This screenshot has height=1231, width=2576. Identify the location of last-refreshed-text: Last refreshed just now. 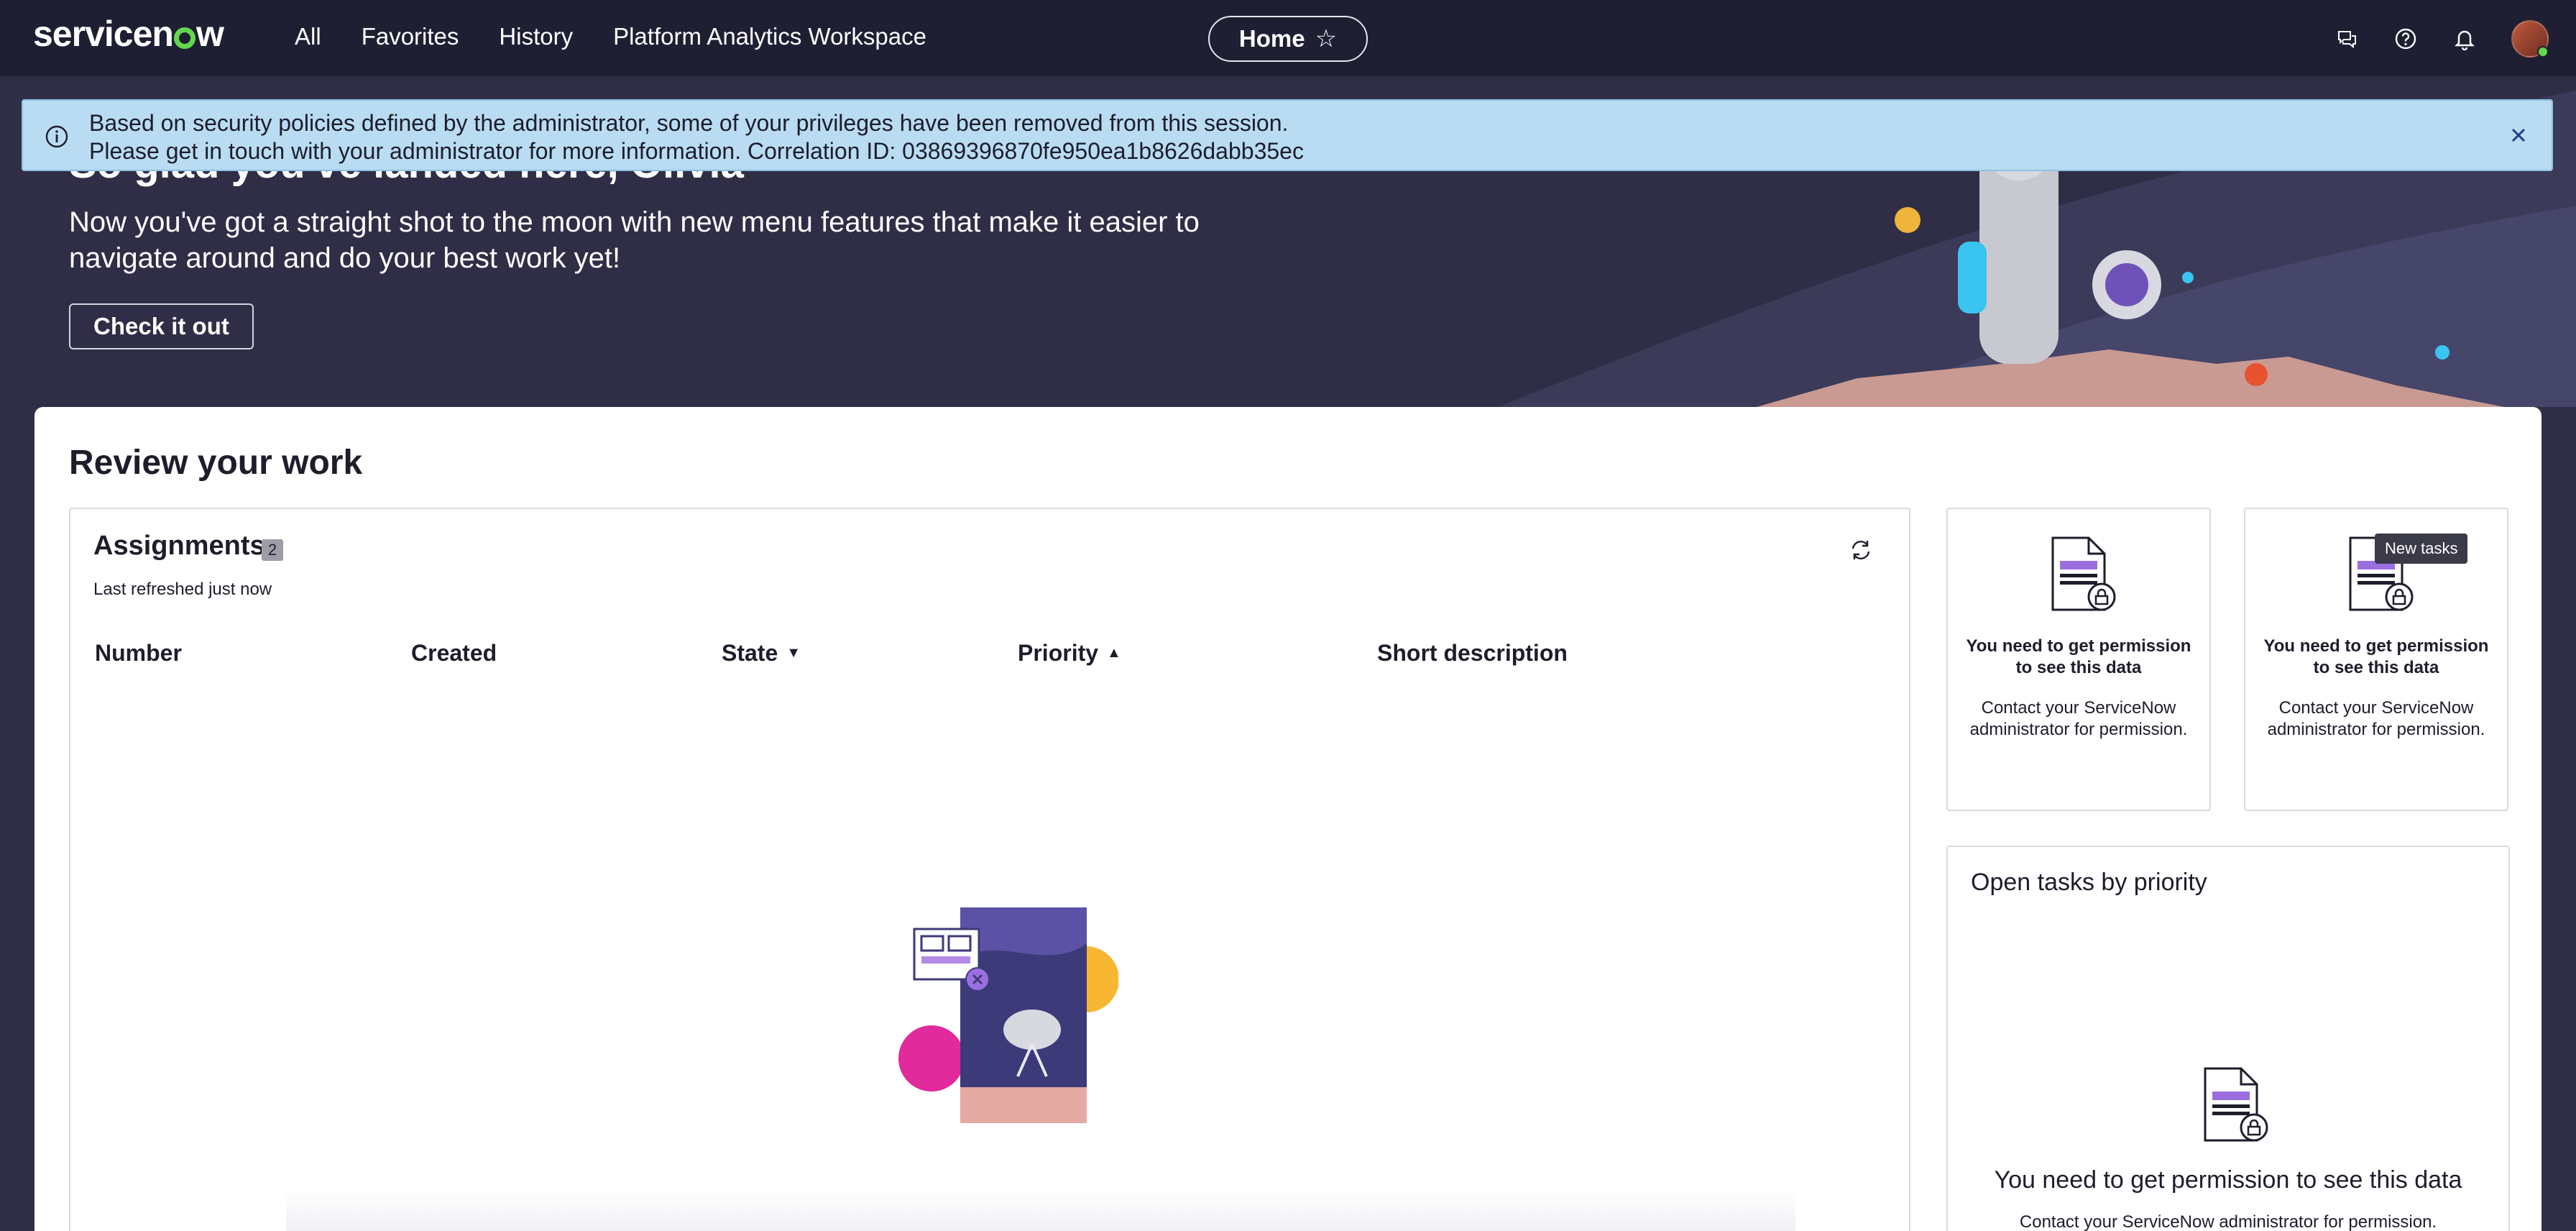
(182, 589).